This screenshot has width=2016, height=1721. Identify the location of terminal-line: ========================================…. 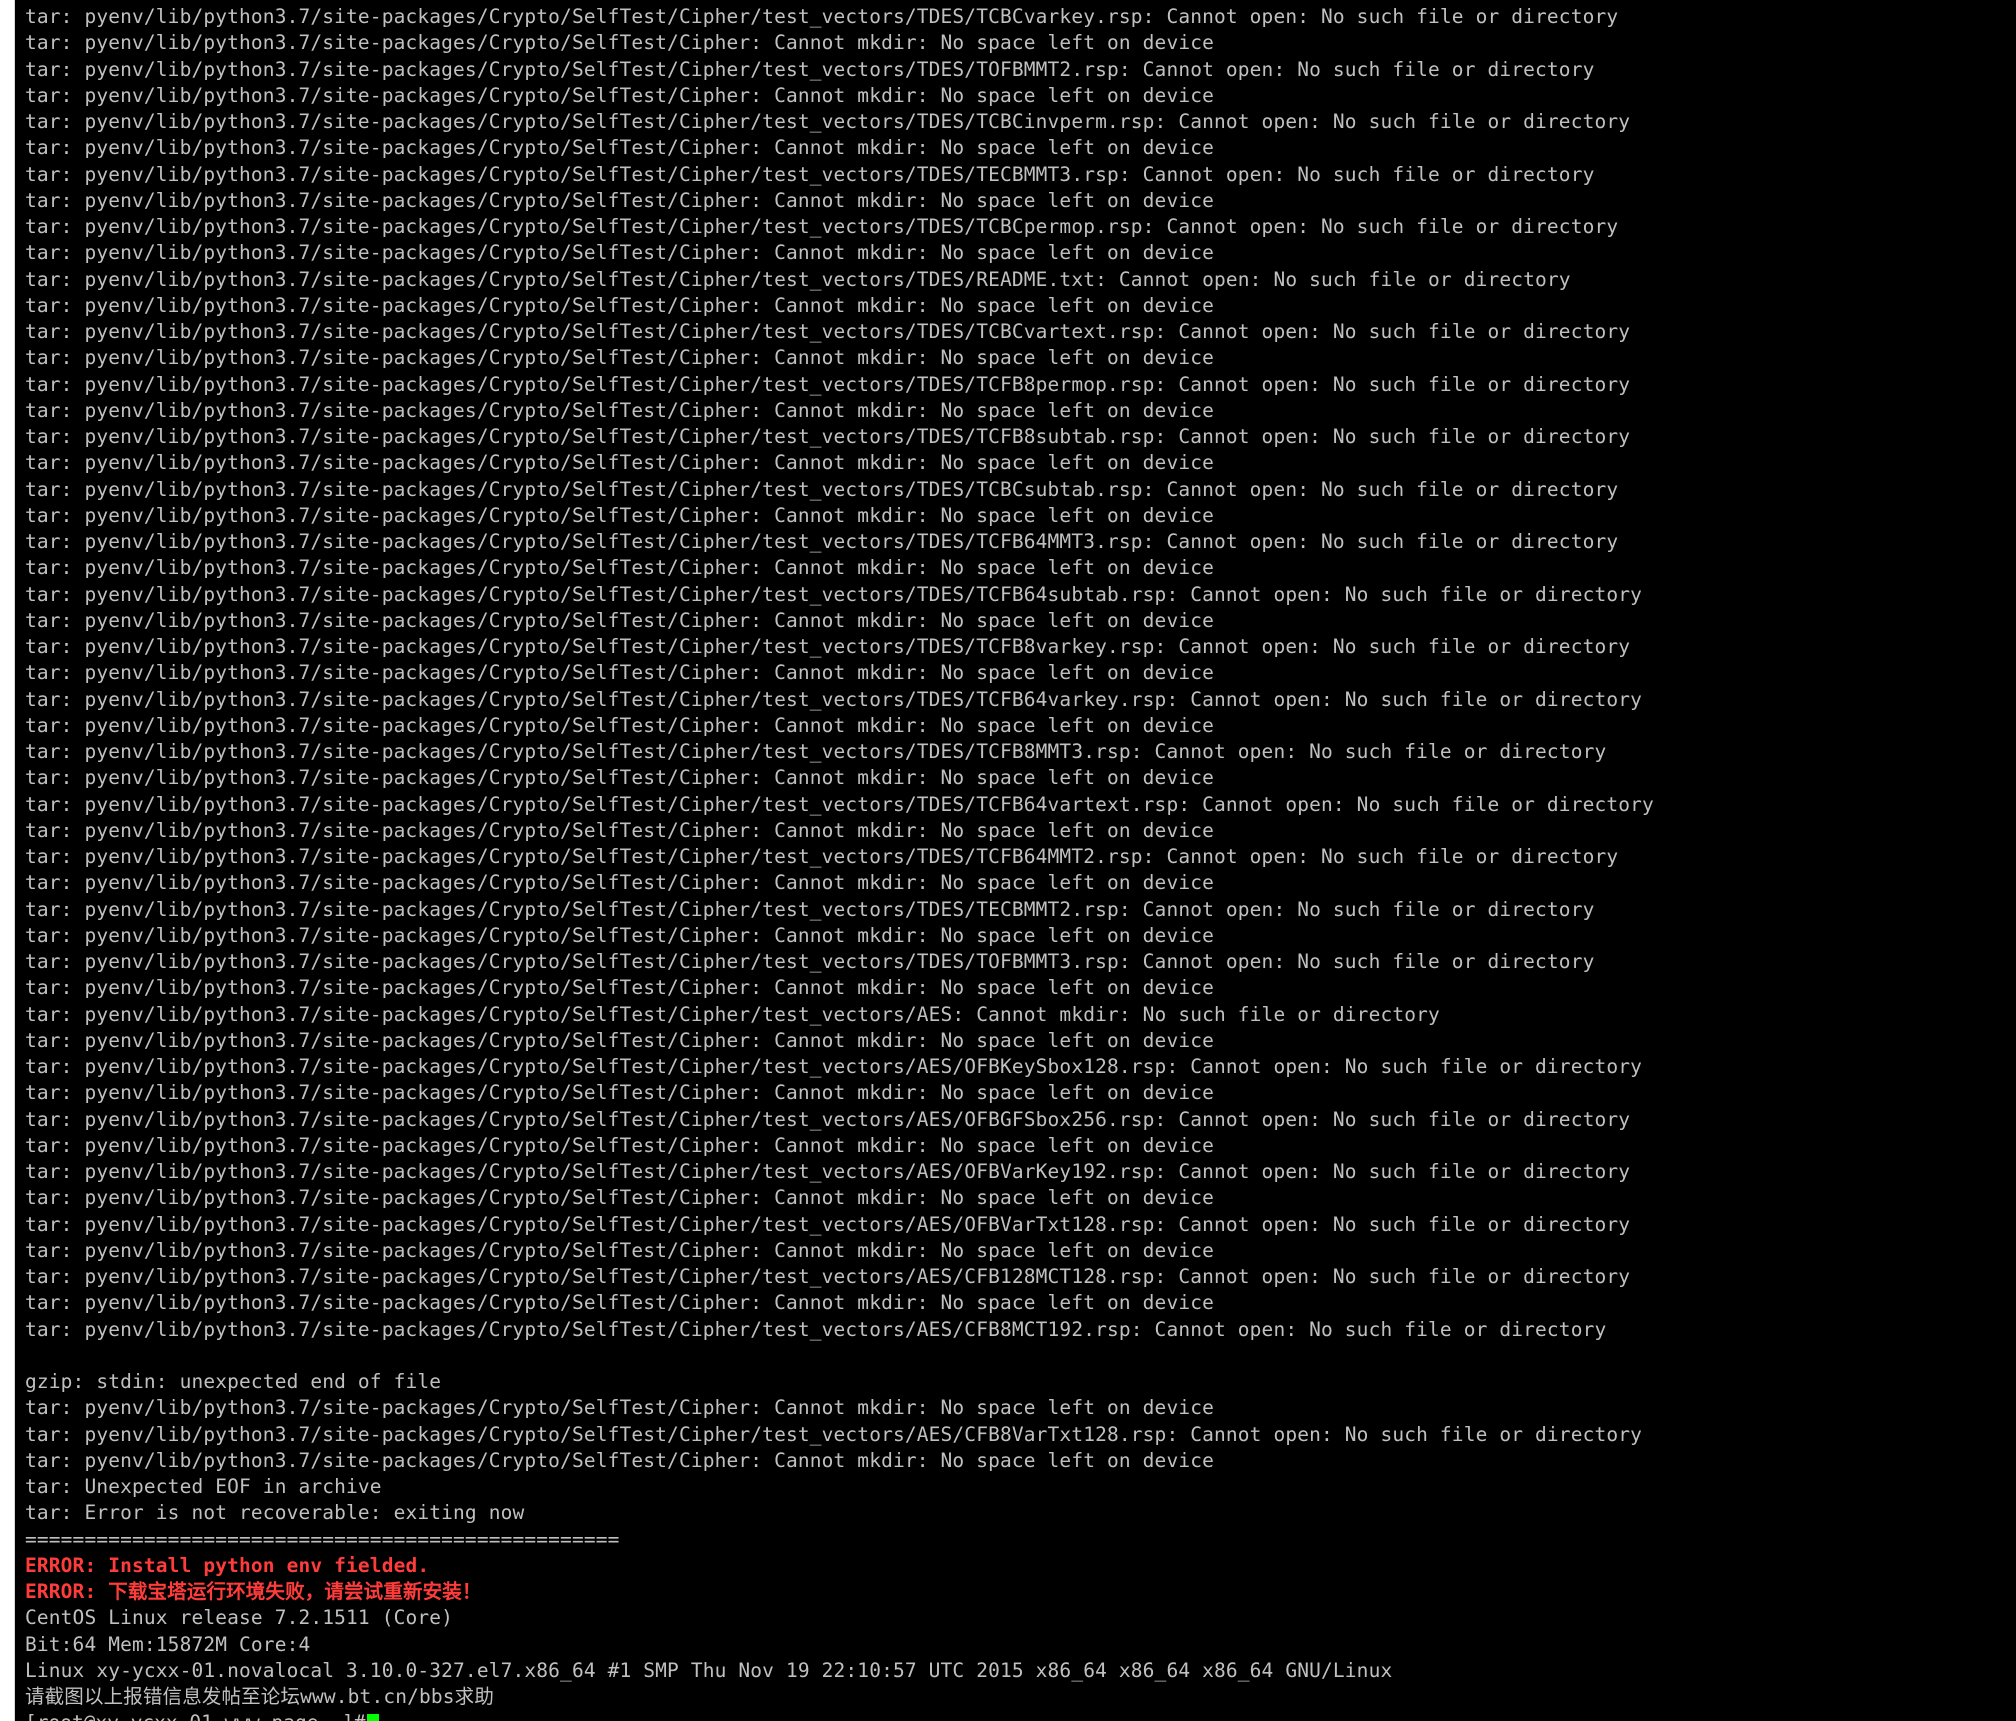
(322, 1539).